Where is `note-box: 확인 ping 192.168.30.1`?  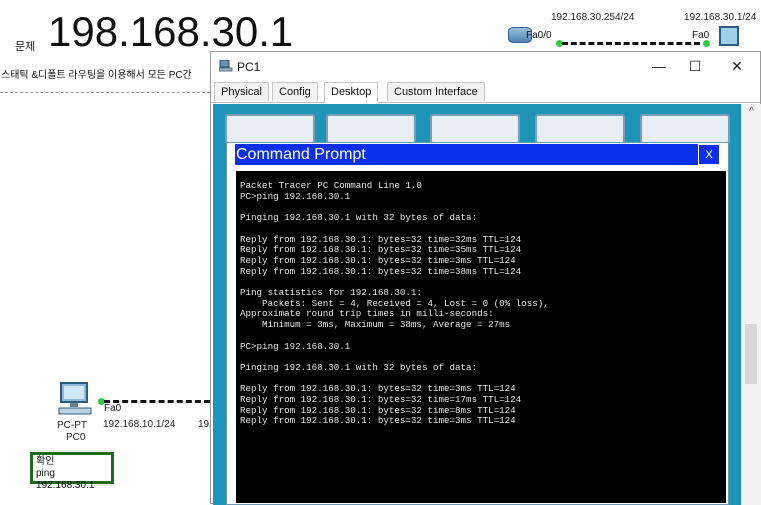 note-box: 확인 ping 192.168.30.1 is located at coordinates (72, 471).